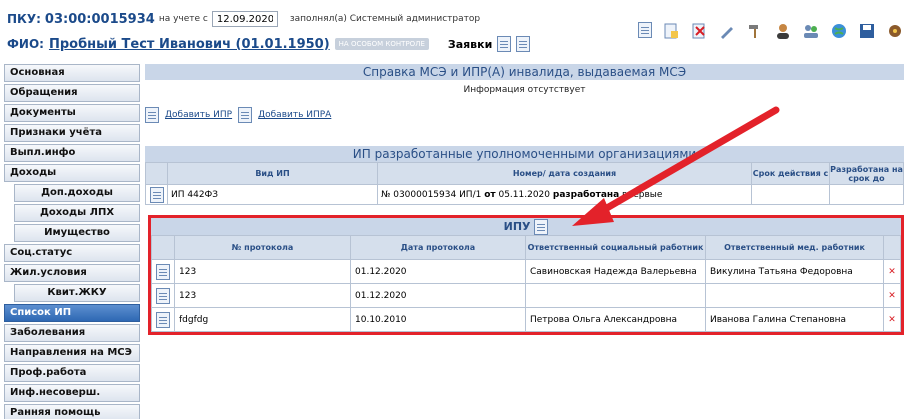 The image size is (904, 419). Describe the element at coordinates (811, 31) in the screenshot. I see `users-icon` at that location.